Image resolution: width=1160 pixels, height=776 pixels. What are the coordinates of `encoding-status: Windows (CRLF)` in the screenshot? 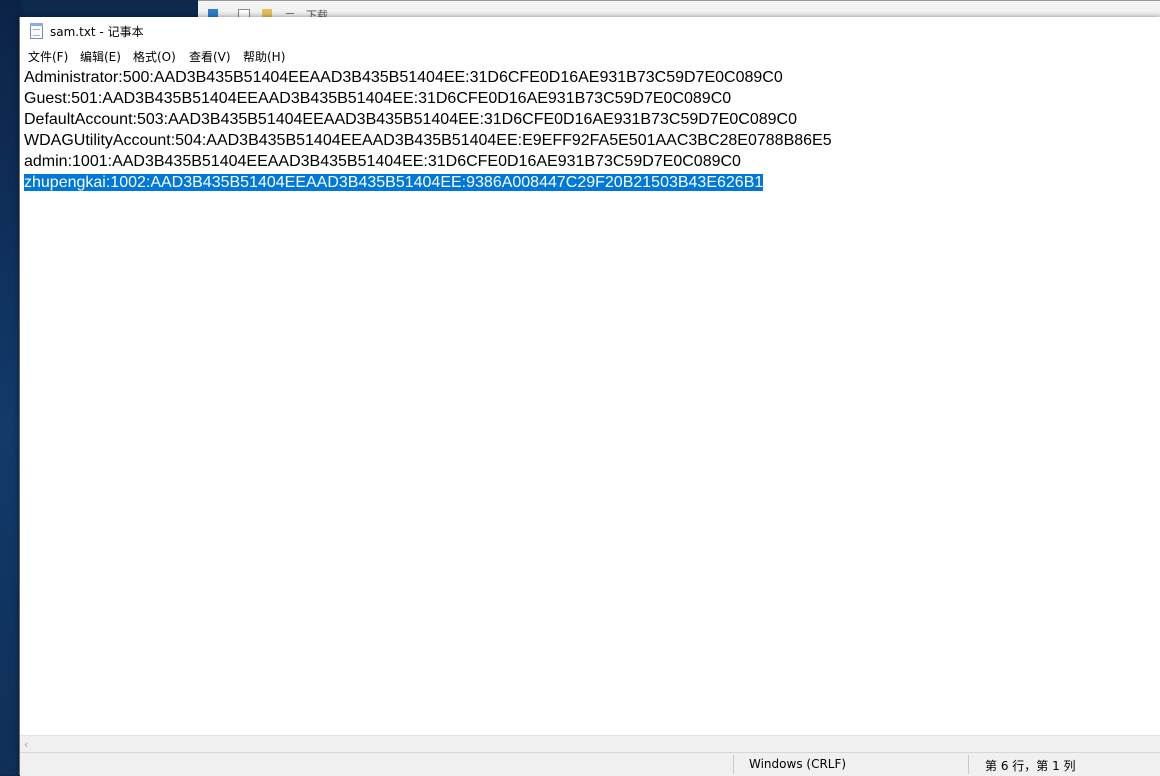 It's located at (798, 764).